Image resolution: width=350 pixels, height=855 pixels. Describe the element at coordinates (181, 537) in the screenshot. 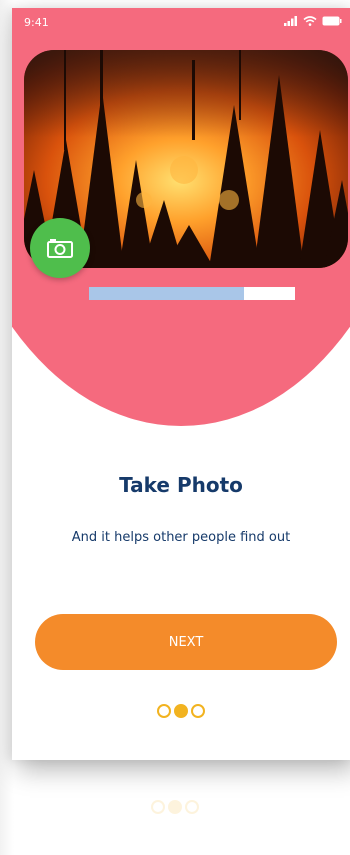

I see `page-subtitle: And it helps other people find out` at that location.